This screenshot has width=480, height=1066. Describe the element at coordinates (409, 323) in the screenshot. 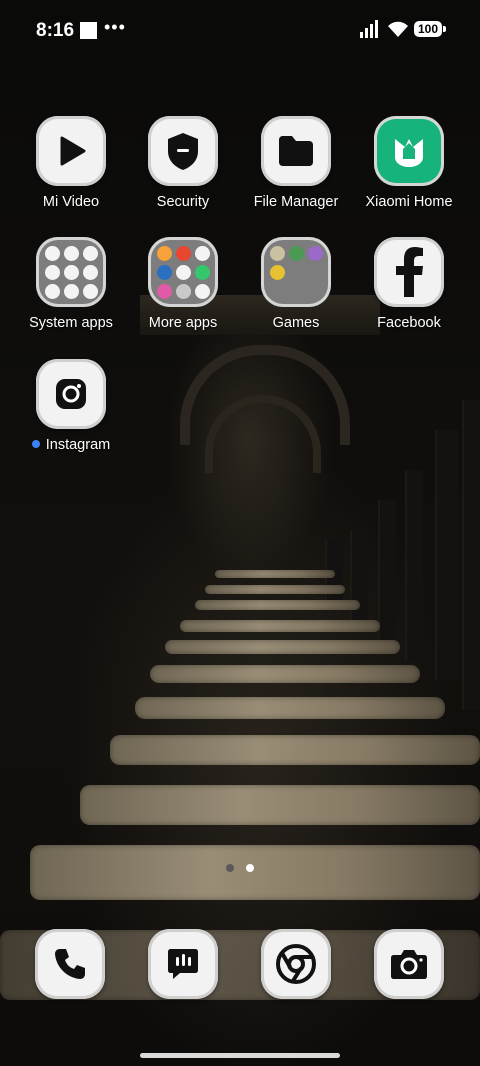

I see `app-label: Facebook` at that location.